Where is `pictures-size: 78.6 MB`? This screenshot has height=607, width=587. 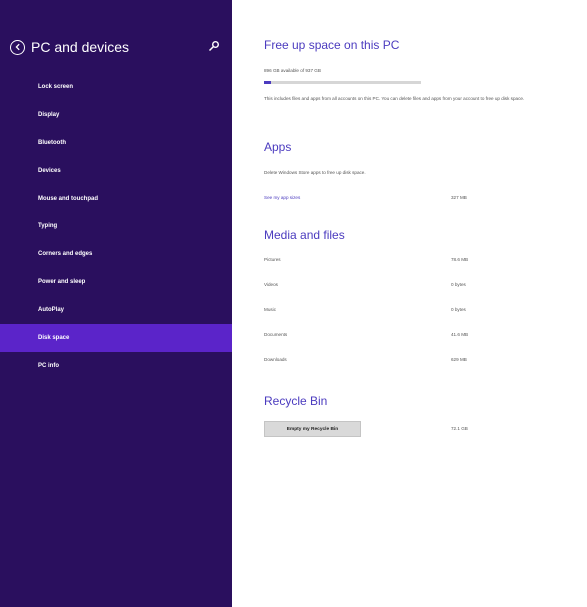 pictures-size: 78.6 MB is located at coordinates (460, 259).